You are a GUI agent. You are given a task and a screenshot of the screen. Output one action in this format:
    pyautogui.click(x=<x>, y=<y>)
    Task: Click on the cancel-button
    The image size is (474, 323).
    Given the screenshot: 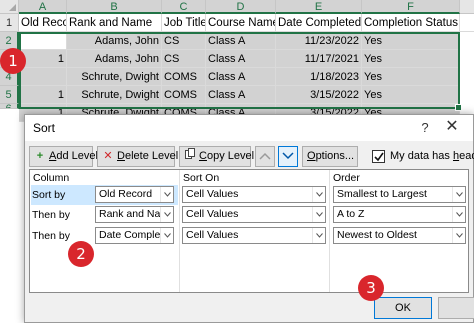 What is the action you would take?
    pyautogui.click(x=456, y=308)
    